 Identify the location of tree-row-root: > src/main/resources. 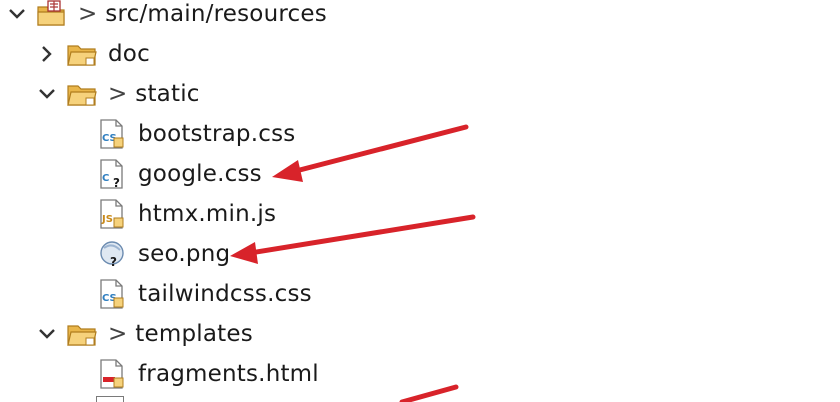
(165, 17).